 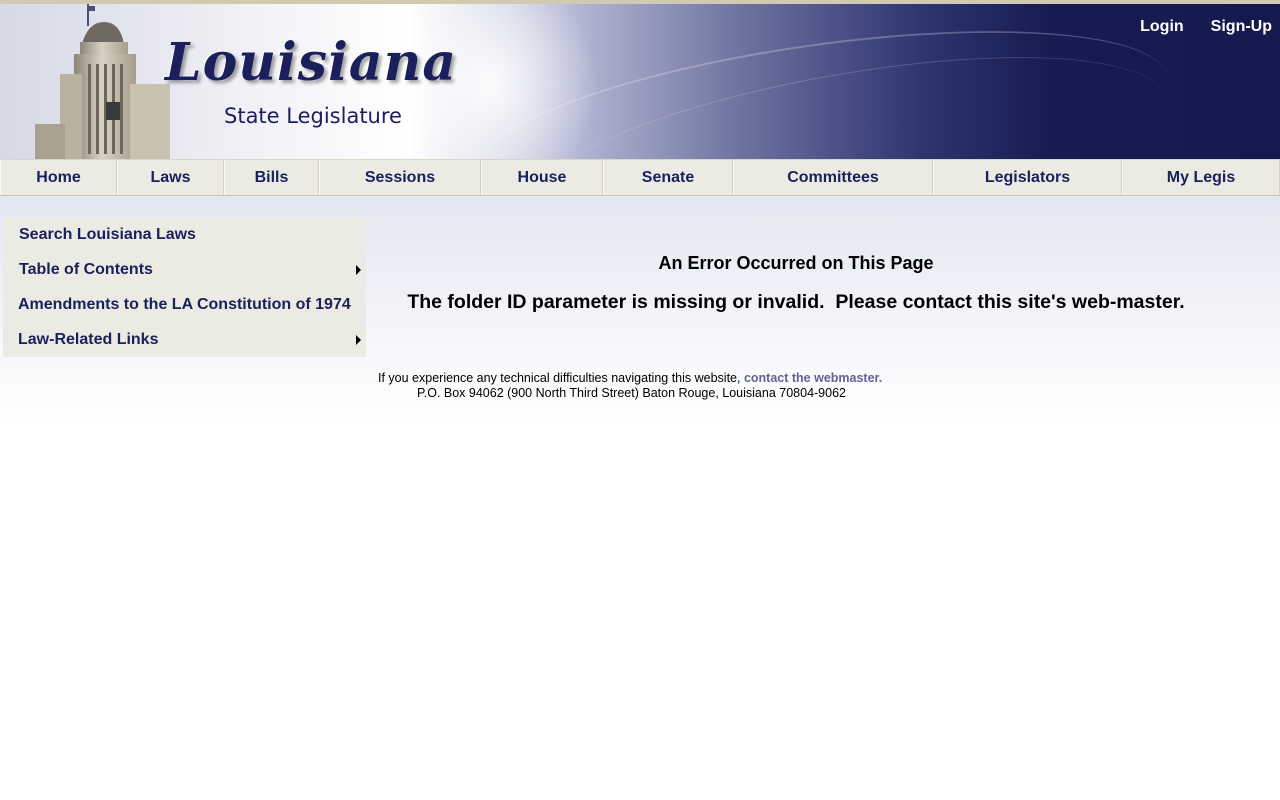 What do you see at coordinates (311, 62) in the screenshot?
I see `logo-title: Louisiana` at bounding box center [311, 62].